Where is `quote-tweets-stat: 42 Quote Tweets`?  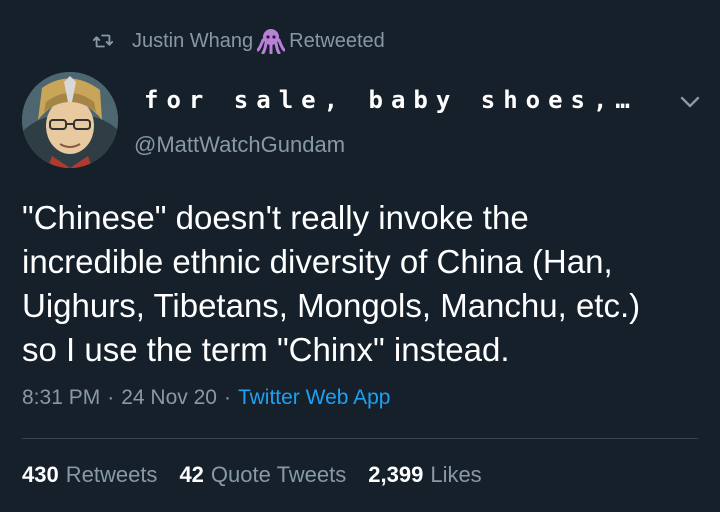
quote-tweets-stat: 42 Quote Tweets is located at coordinates (262, 475).